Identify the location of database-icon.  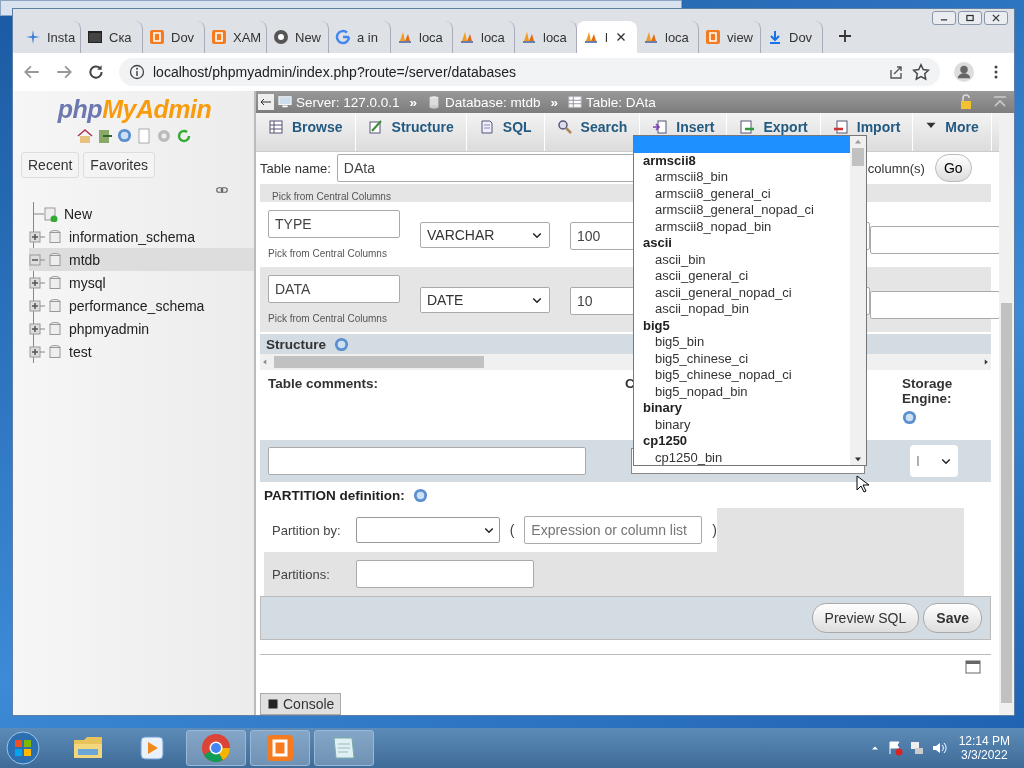
(55, 328).